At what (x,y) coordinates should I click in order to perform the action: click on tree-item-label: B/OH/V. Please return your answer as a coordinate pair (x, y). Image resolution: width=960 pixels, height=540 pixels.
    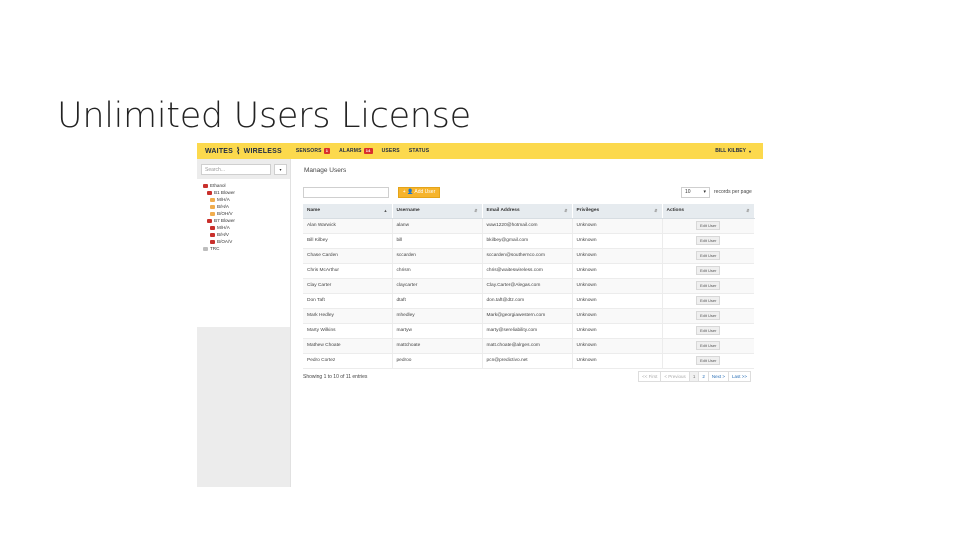
    Looking at the image, I should click on (225, 213).